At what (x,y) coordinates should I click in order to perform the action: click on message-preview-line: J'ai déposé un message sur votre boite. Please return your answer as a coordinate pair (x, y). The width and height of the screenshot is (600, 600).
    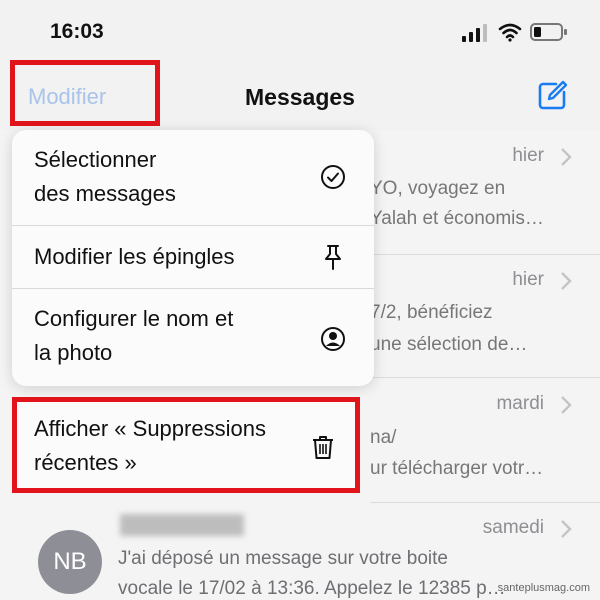
    Looking at the image, I should click on (283, 558).